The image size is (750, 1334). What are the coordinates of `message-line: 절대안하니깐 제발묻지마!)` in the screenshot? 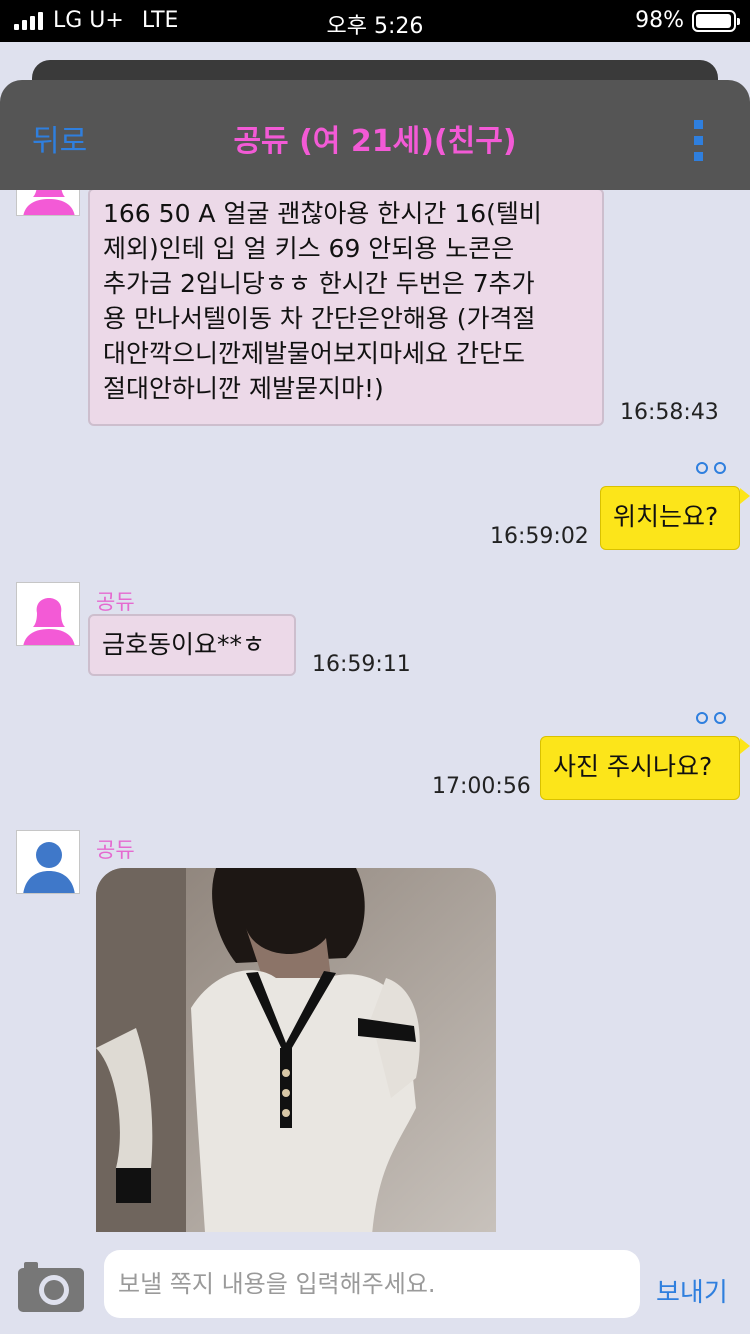 It's located at (243, 388).